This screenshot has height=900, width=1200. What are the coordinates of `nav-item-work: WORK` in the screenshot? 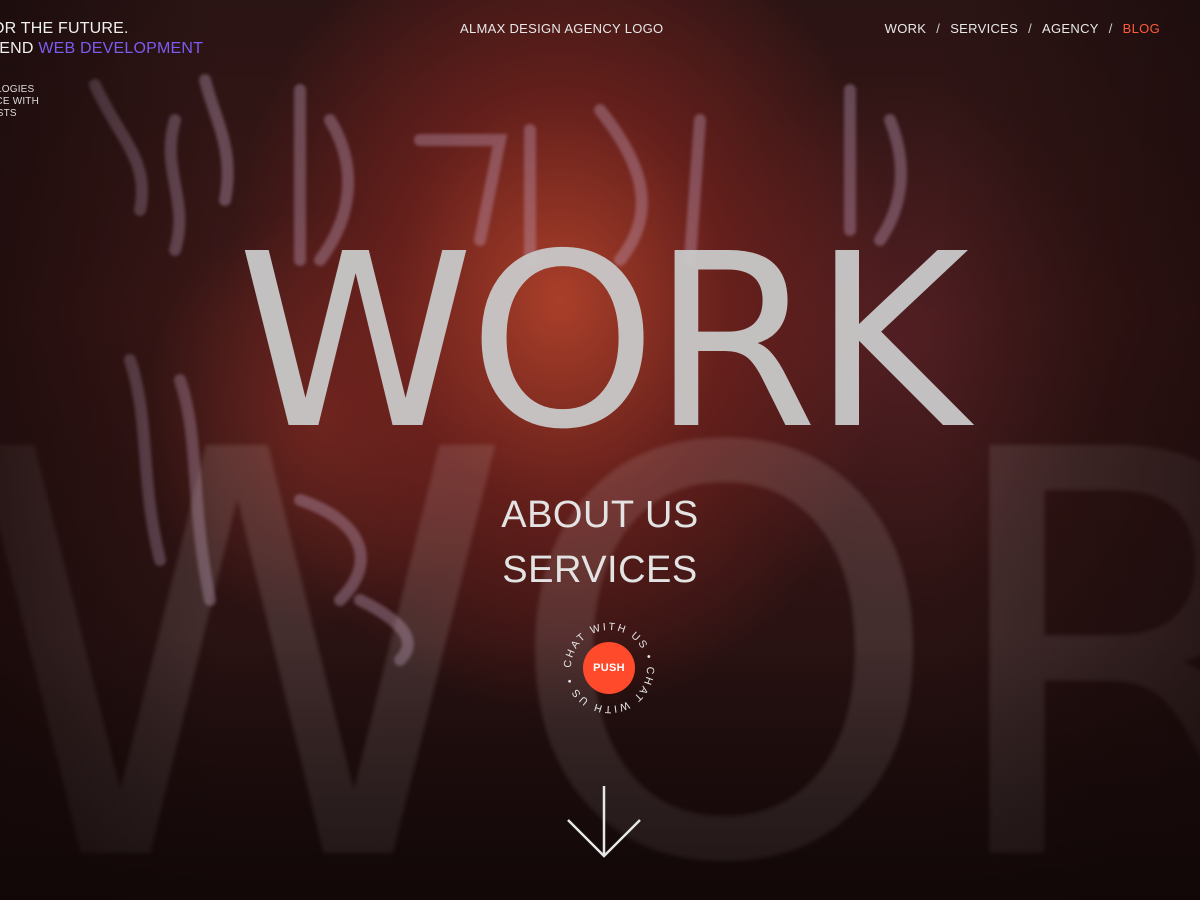 It's located at (906, 28).